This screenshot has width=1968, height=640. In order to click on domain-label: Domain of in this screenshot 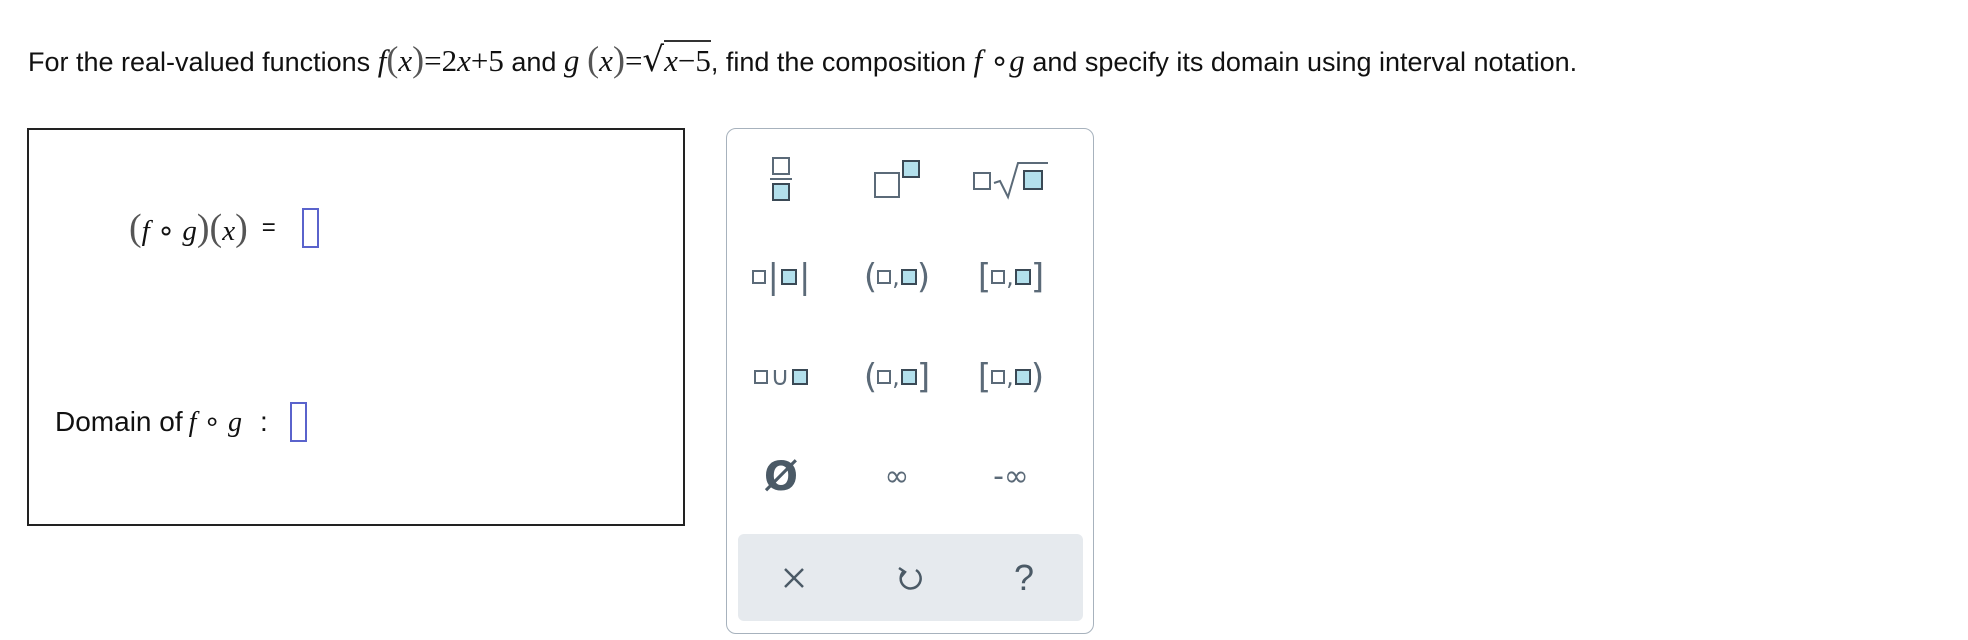, I will do `click(119, 421)`.